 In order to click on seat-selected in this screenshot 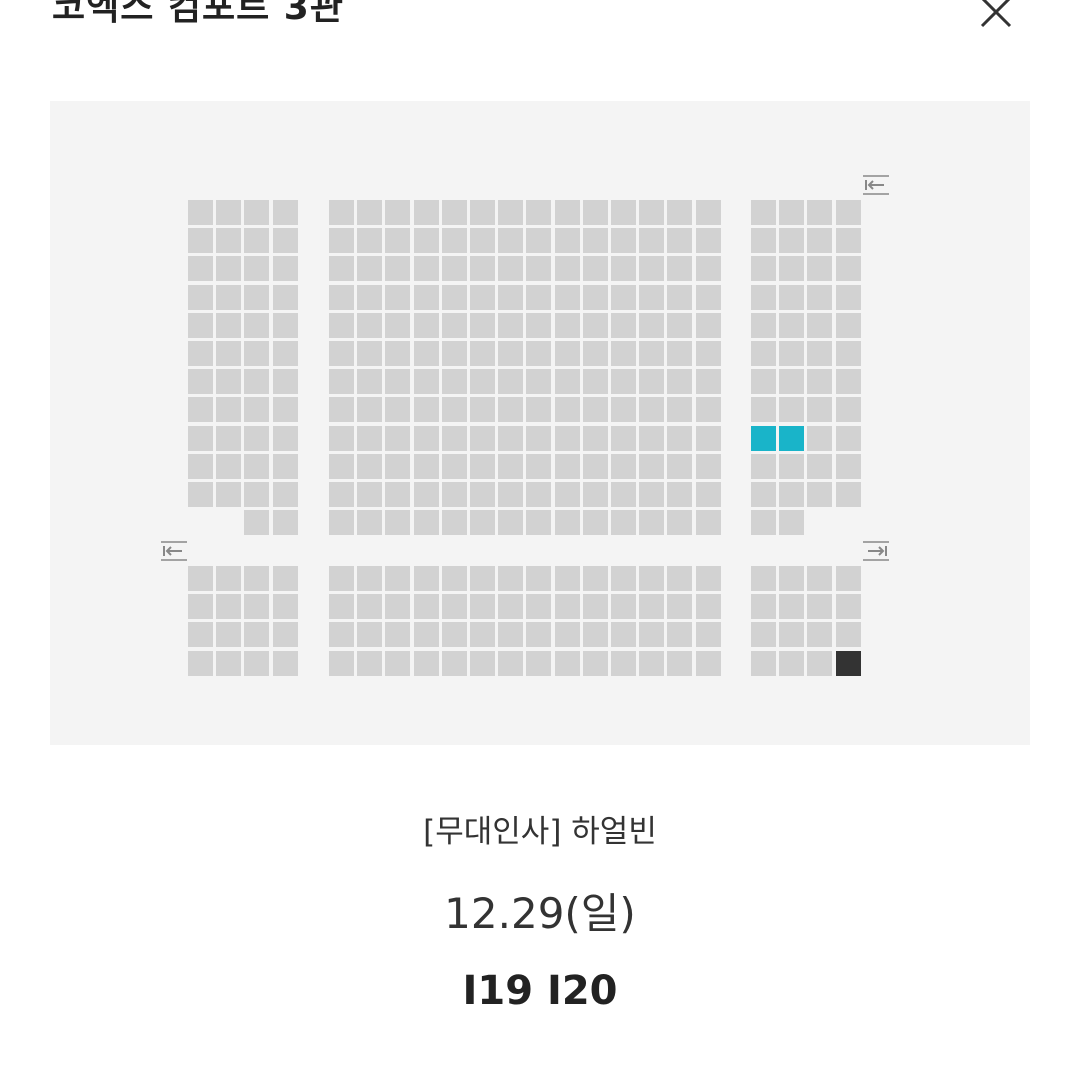, I will do `click(763, 438)`.